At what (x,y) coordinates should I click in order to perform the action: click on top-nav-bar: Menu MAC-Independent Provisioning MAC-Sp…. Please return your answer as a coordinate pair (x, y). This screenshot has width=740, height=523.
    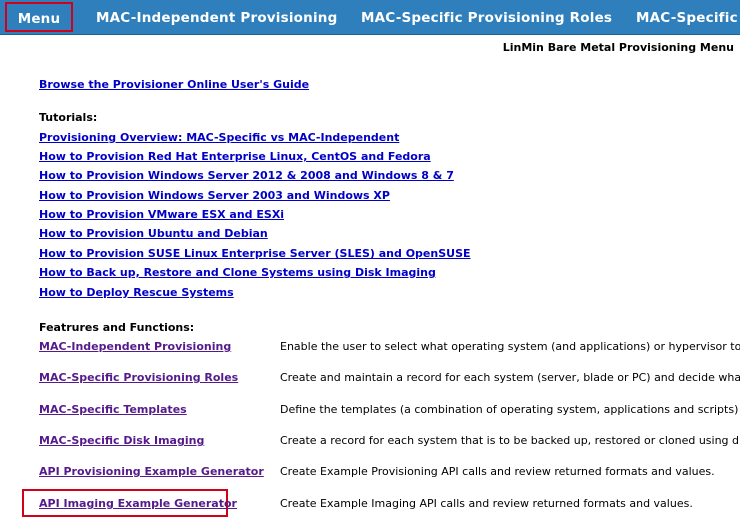
    Looking at the image, I should click on (370, 17).